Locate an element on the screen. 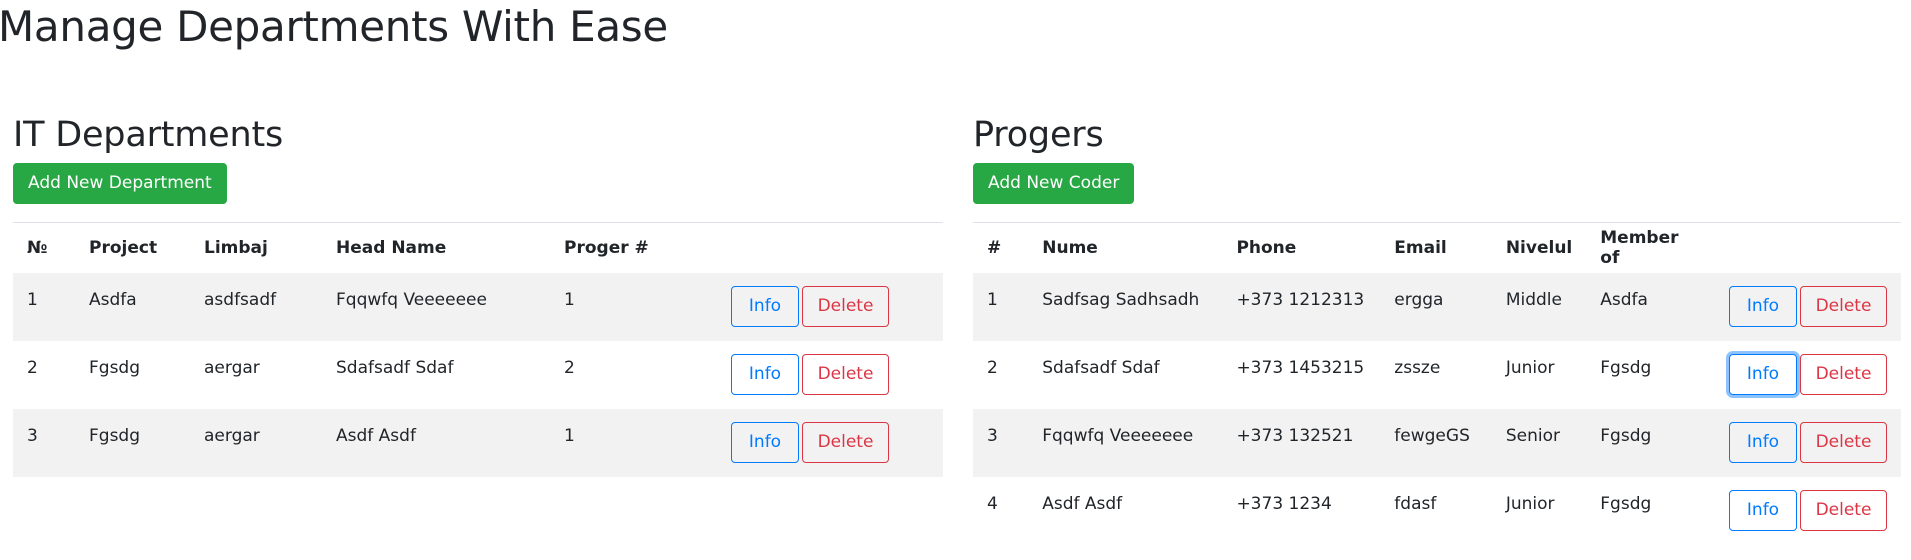 This screenshot has height=560, width=1911. dept-id: 3 is located at coordinates (44, 443).